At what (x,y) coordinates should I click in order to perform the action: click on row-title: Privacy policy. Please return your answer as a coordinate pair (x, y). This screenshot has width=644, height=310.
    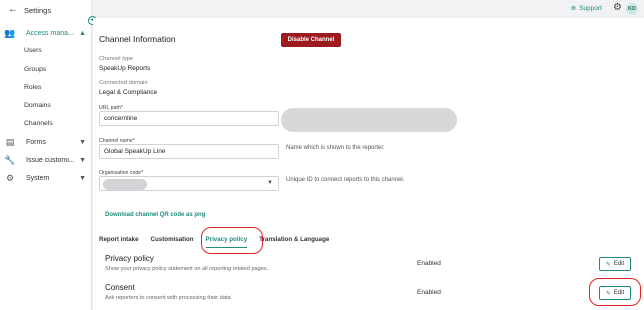
    Looking at the image, I should click on (129, 258).